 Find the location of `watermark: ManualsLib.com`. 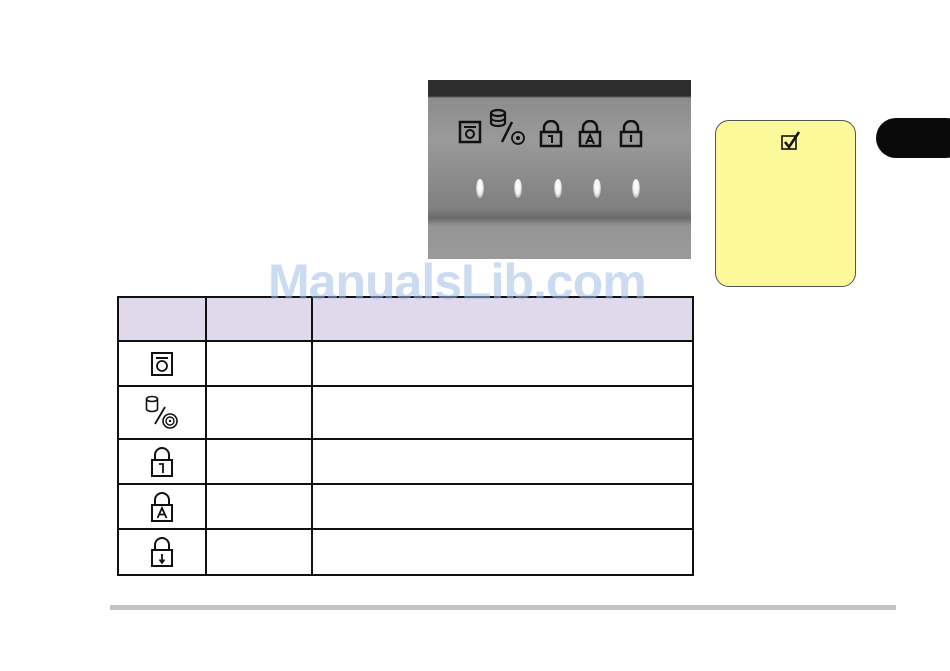

watermark: ManualsLib.com is located at coordinates (457, 282).